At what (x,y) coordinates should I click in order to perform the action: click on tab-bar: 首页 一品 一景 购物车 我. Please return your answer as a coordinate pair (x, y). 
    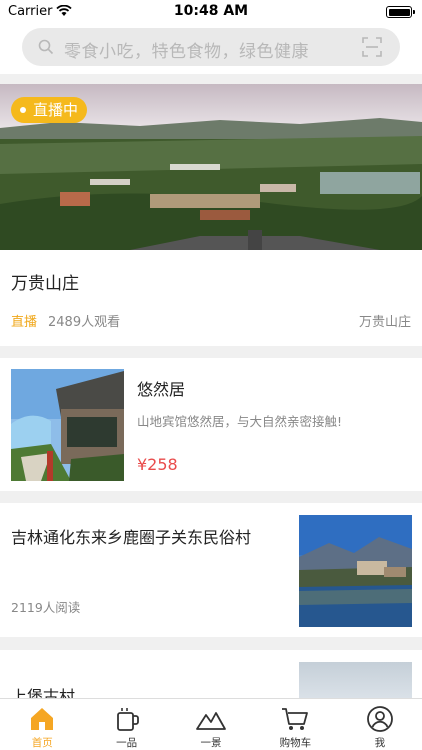
    Looking at the image, I should click on (211, 724).